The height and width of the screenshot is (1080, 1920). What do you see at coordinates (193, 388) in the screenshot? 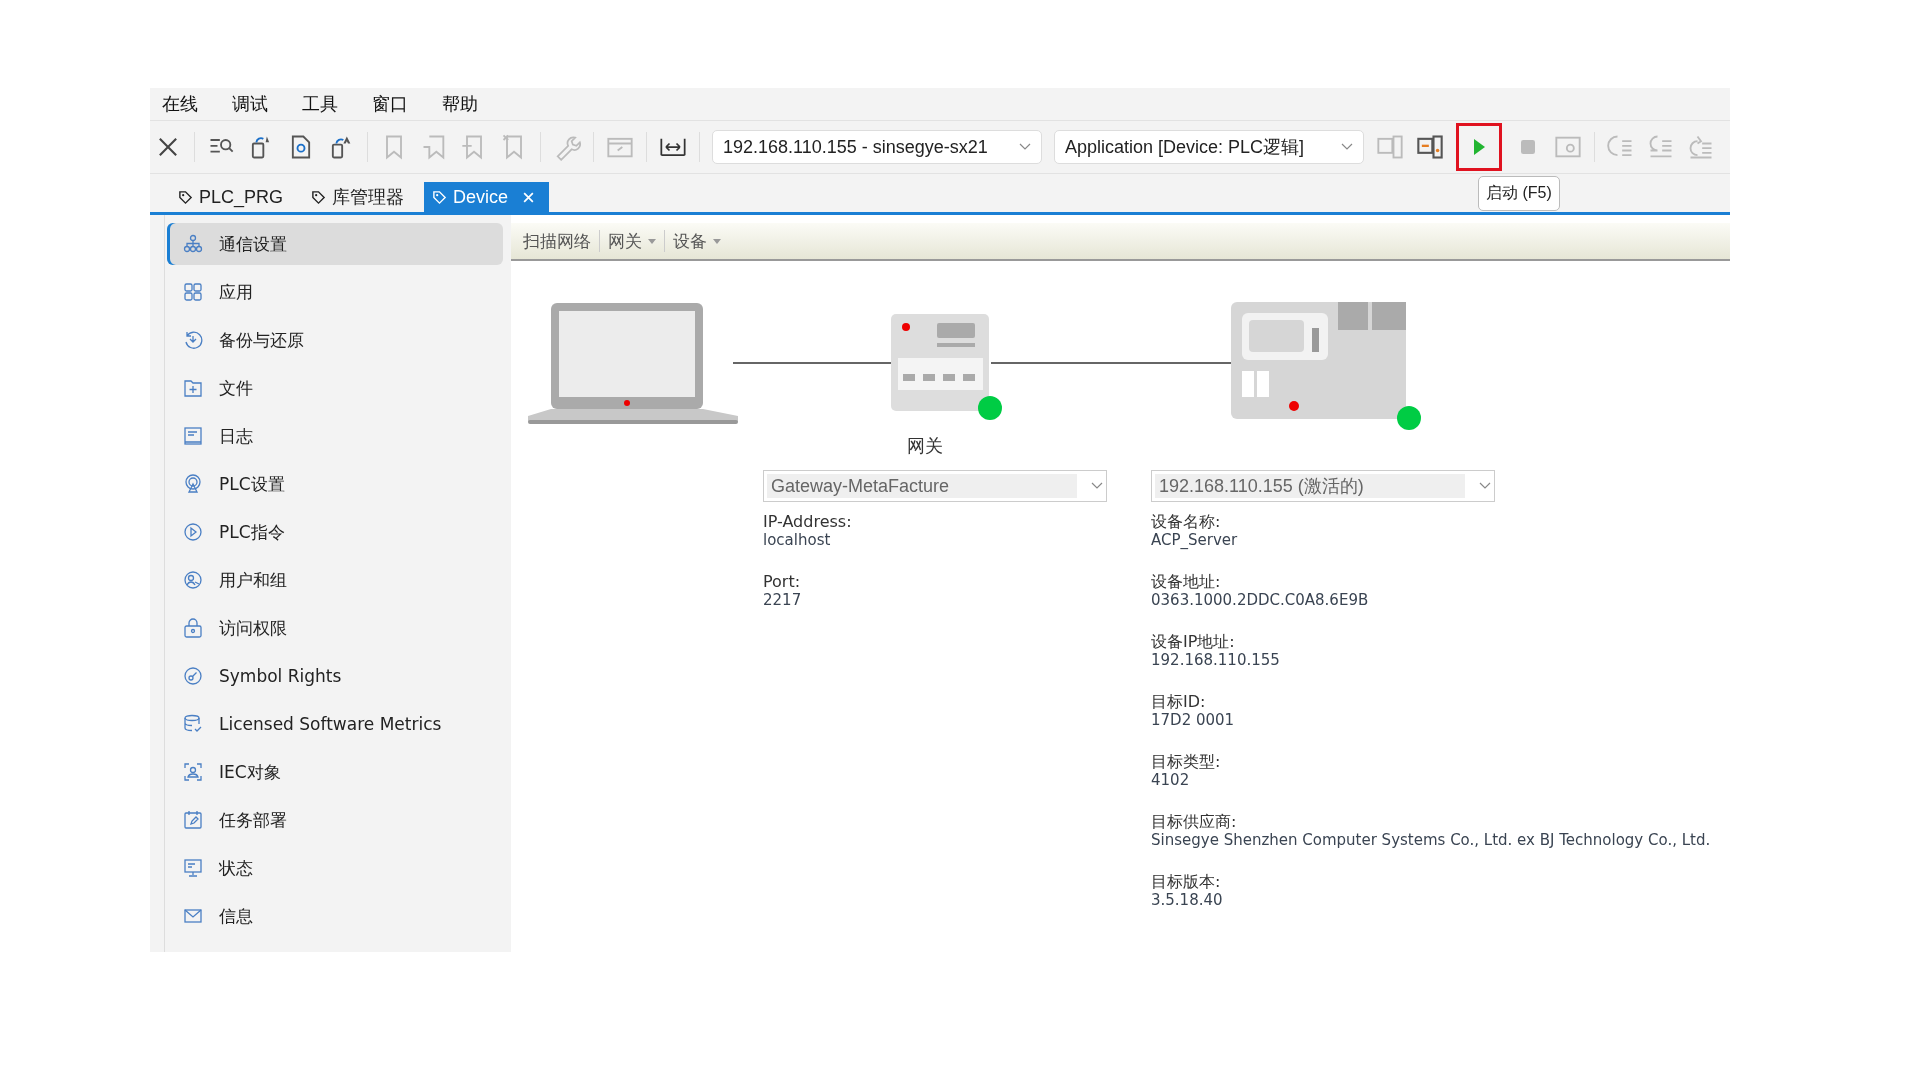
I see `folder-plus-icon` at bounding box center [193, 388].